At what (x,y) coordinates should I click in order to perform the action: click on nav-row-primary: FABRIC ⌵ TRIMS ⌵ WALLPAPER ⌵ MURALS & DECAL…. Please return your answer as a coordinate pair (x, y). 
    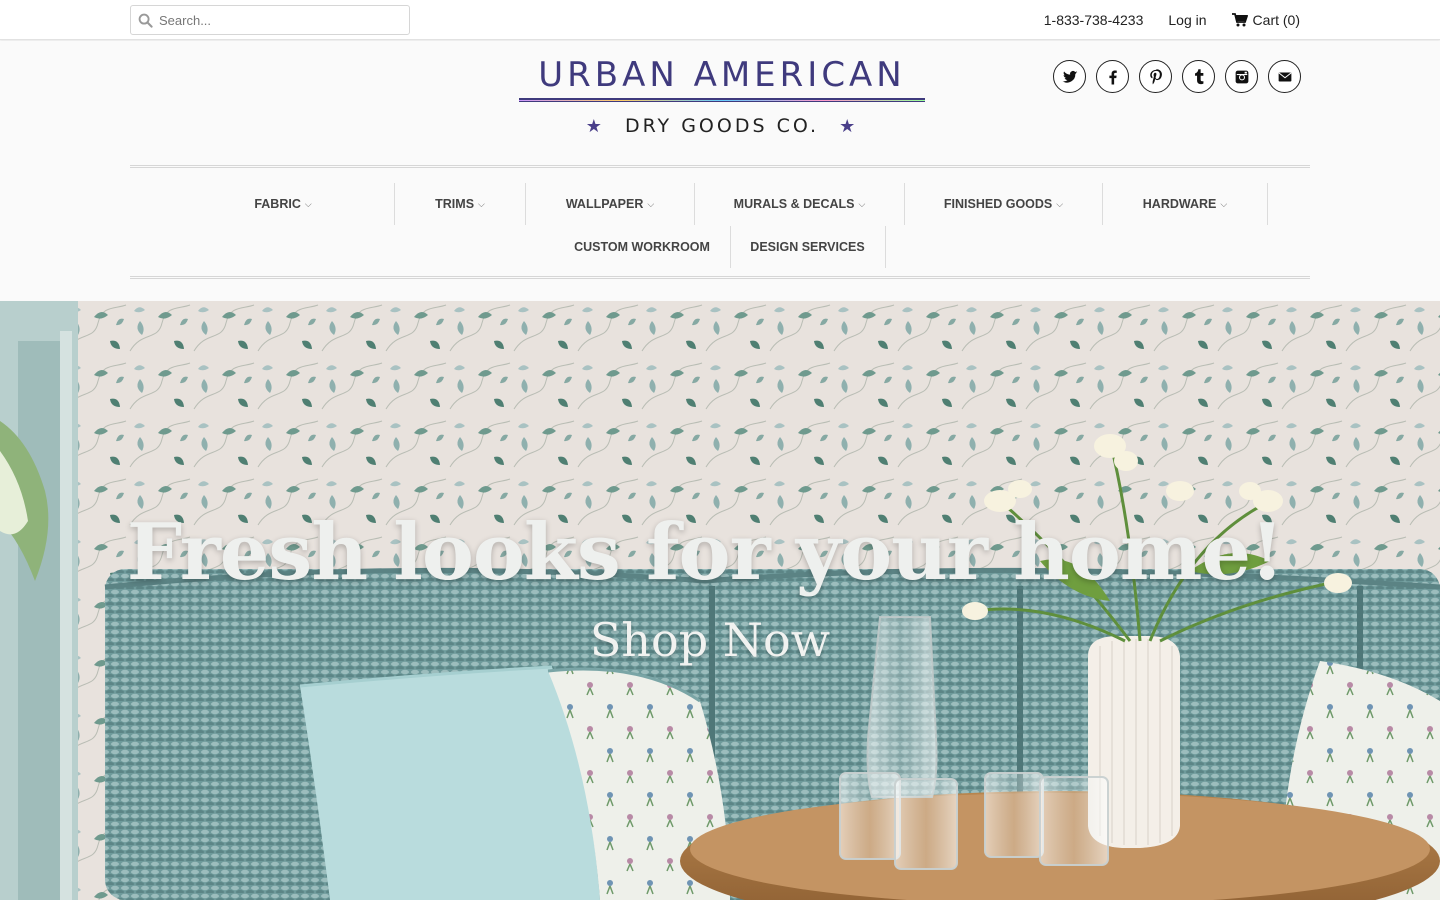
    Looking at the image, I should click on (720, 204).